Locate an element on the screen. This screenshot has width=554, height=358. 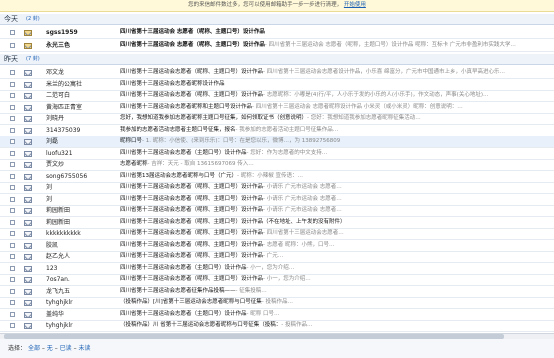
mail-subject-cell: 四川省第十三届运动会志愿者昵称设计作品 is located at coordinates (337, 84).